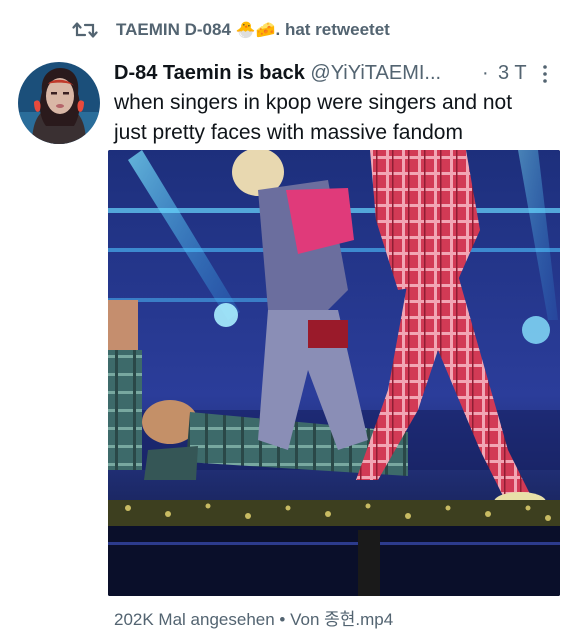 Image resolution: width=576 pixels, height=640 pixels. What do you see at coordinates (85, 30) in the screenshot?
I see `retweet-icon` at bounding box center [85, 30].